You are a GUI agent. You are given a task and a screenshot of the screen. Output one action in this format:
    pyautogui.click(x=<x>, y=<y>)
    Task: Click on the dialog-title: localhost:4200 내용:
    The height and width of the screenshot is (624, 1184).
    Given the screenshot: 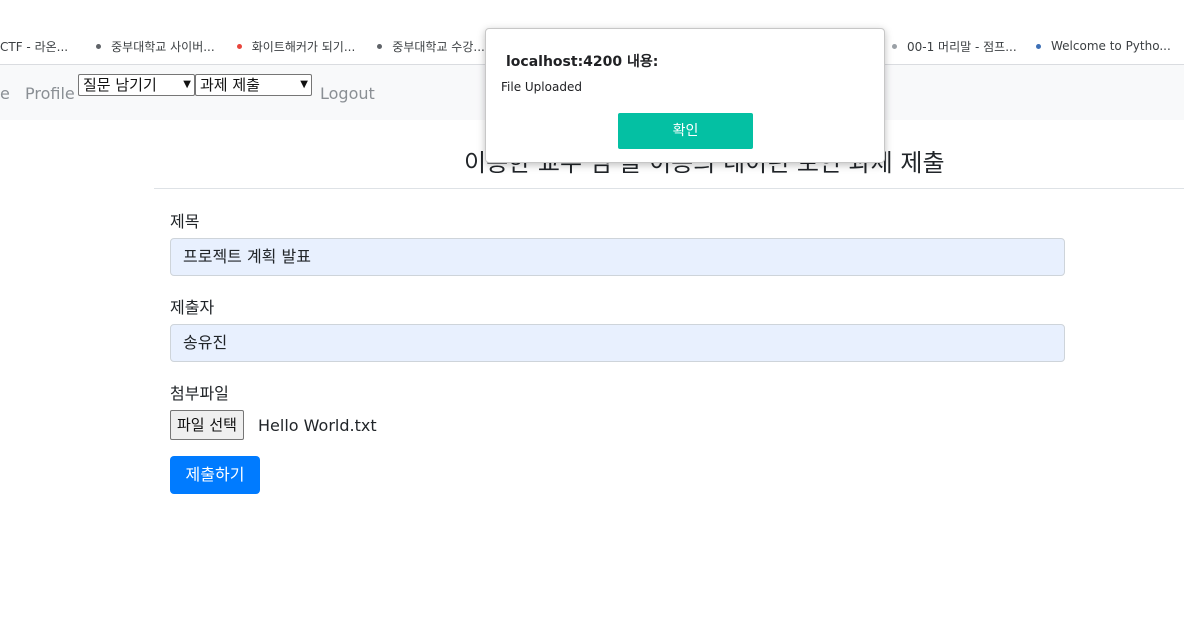 What is the action you would take?
    pyautogui.click(x=582, y=62)
    